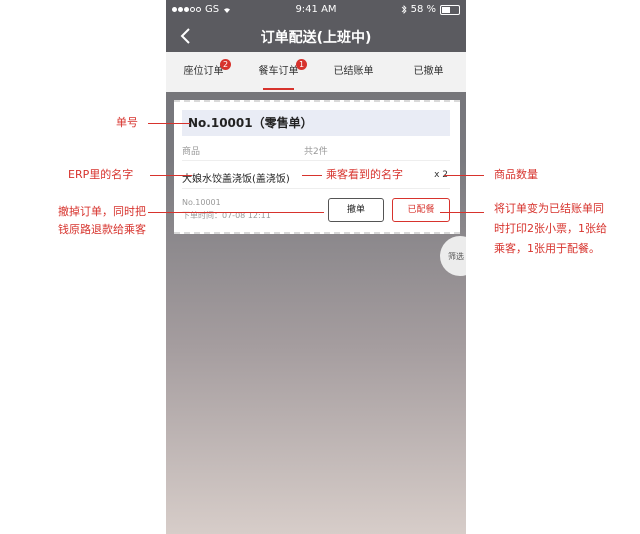 The width and height of the screenshot is (640, 534). Describe the element at coordinates (356, 210) in the screenshot. I see `cancel-order-button: 撤单` at that location.